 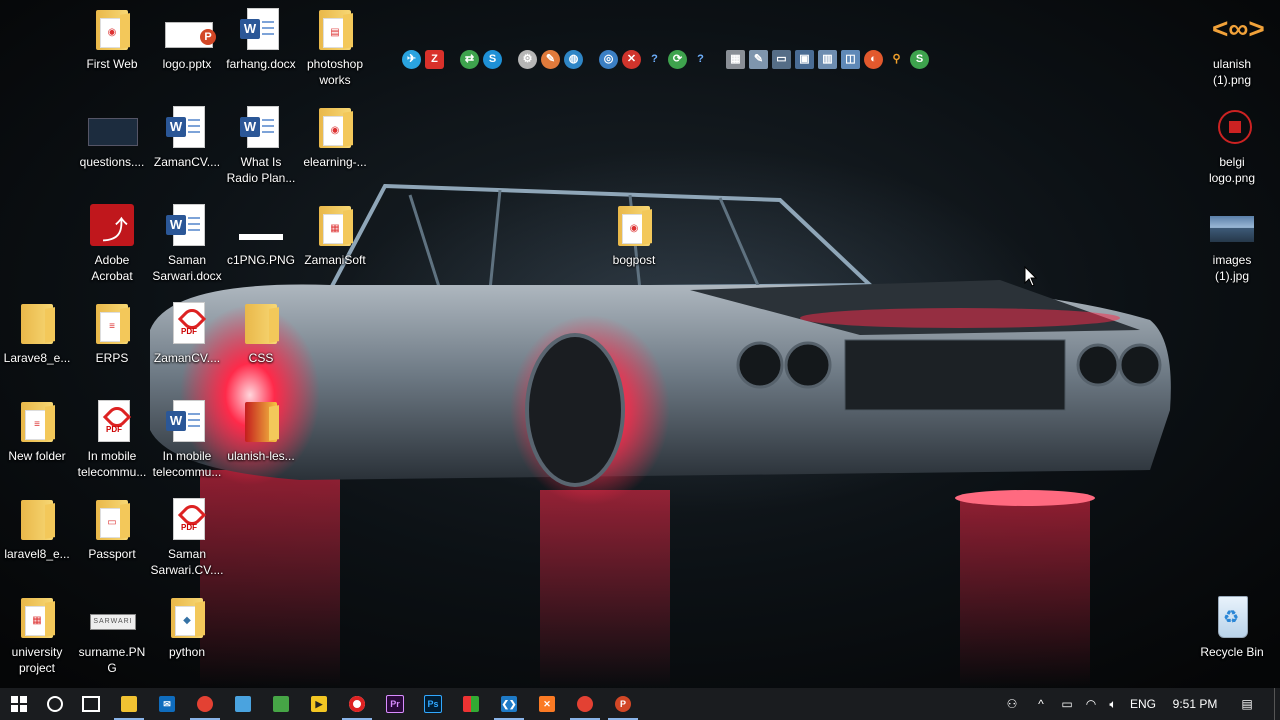 I want to click on desktop-icon-surname-png: SARWARI surname.PNG, so click(x=112, y=636).